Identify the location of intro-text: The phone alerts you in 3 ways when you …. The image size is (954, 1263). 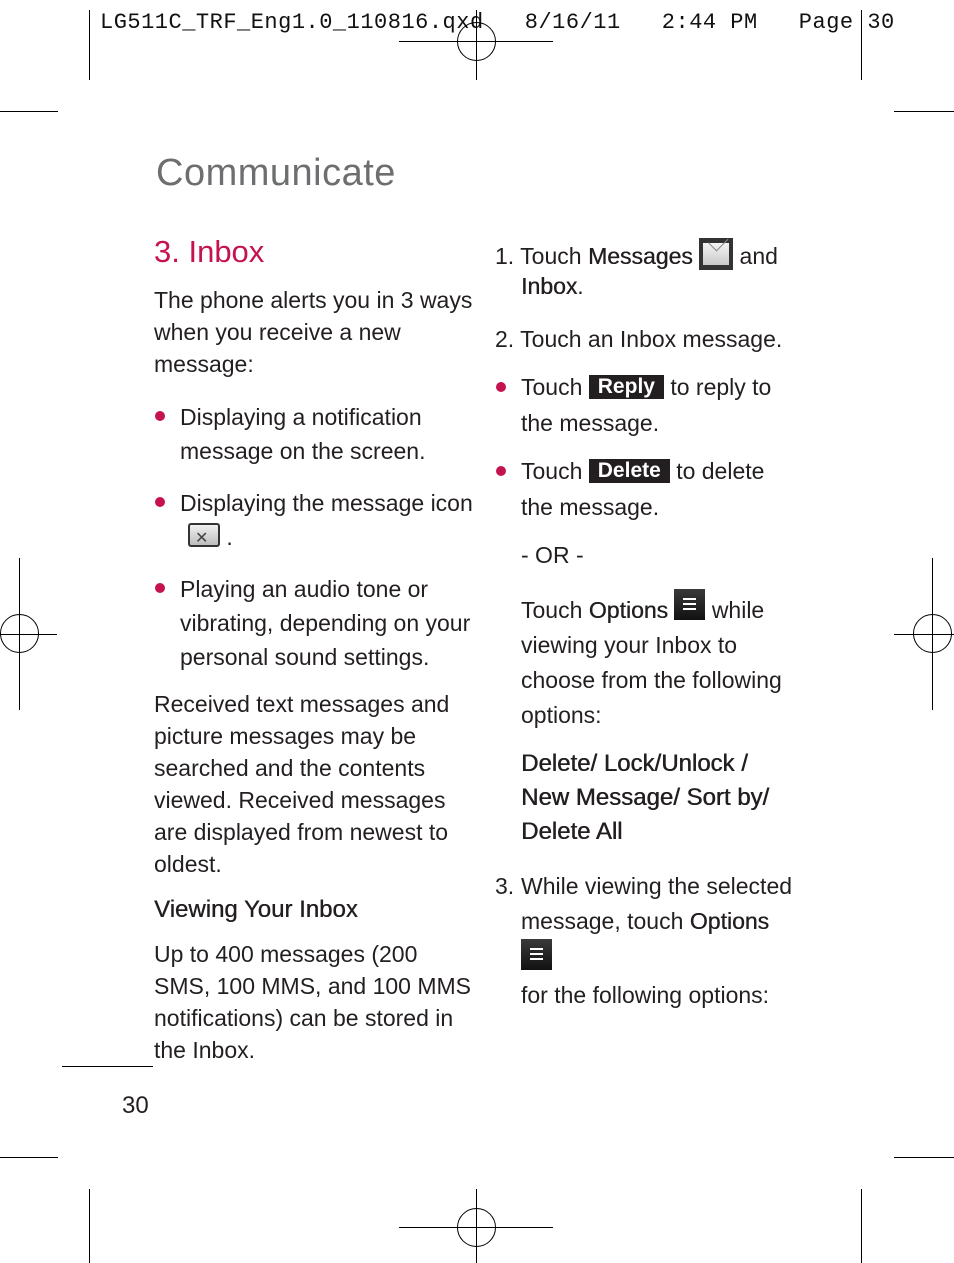
(313, 332).